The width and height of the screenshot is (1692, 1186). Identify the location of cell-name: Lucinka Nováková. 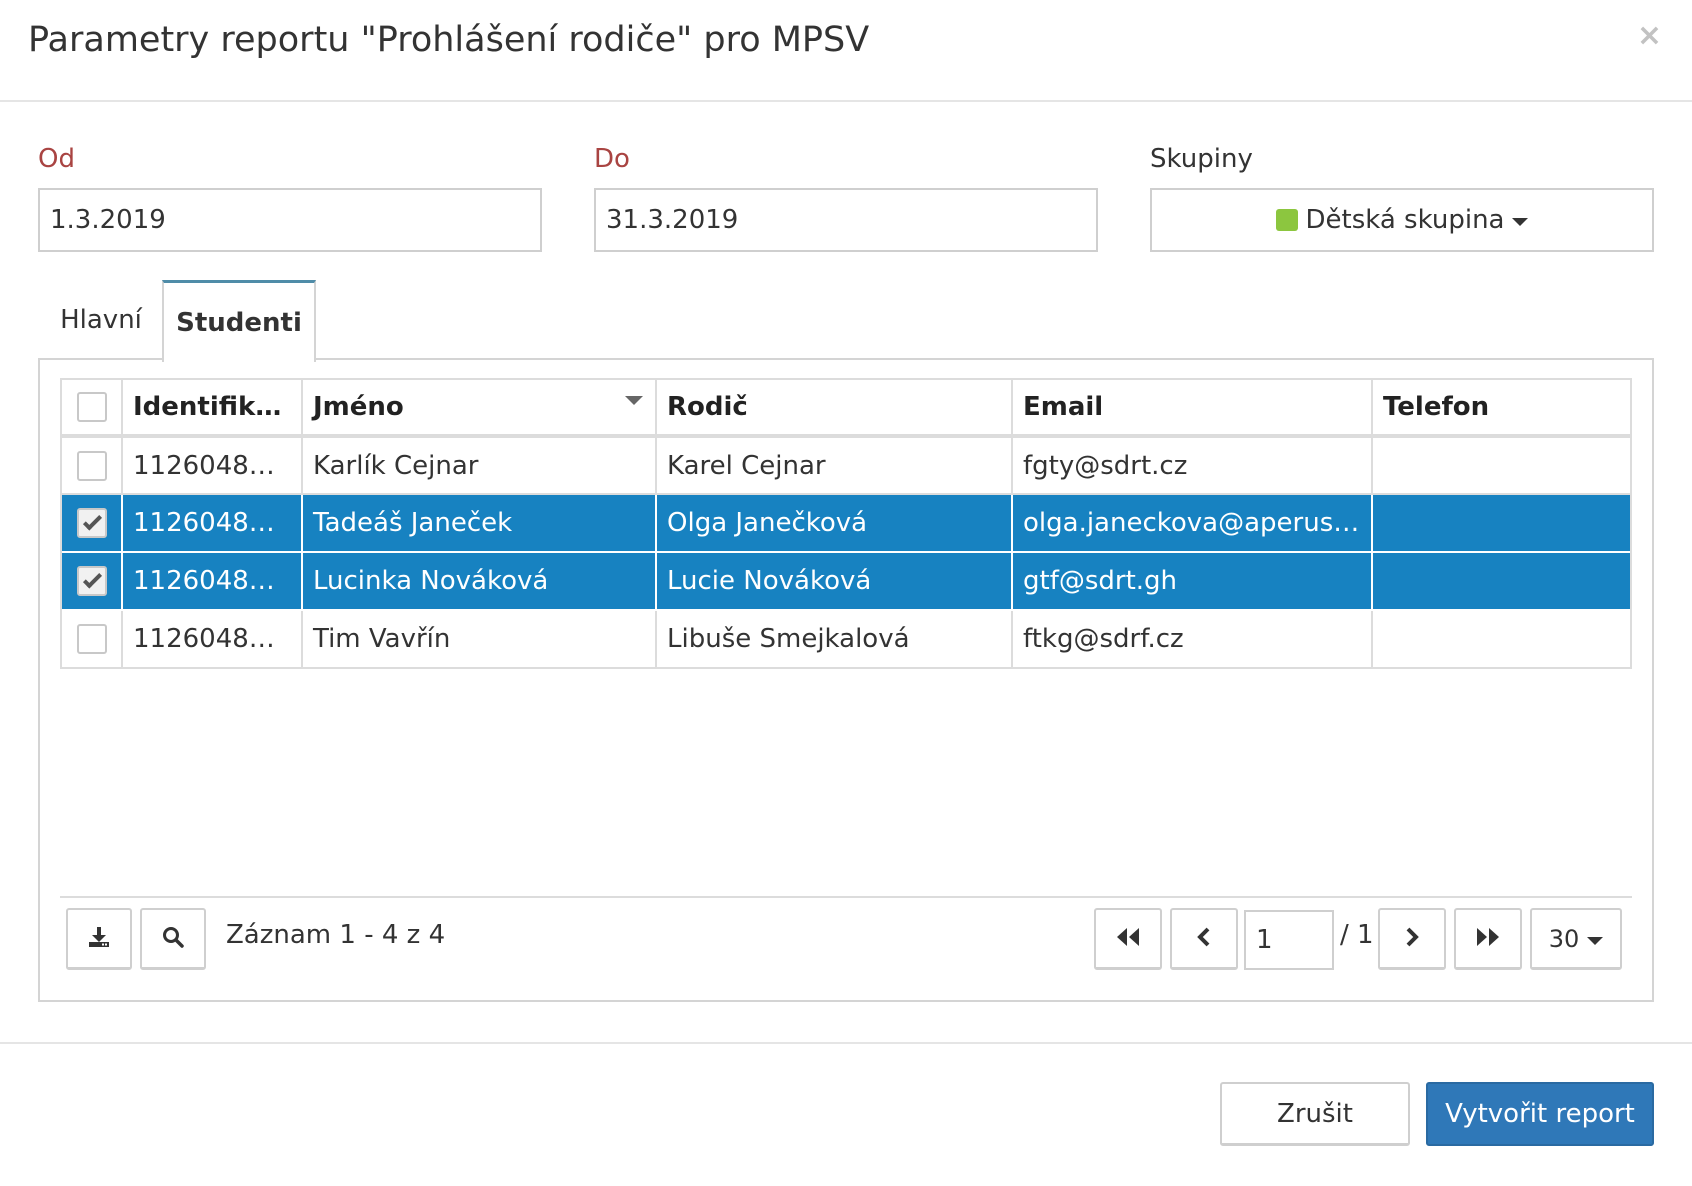
(479, 581).